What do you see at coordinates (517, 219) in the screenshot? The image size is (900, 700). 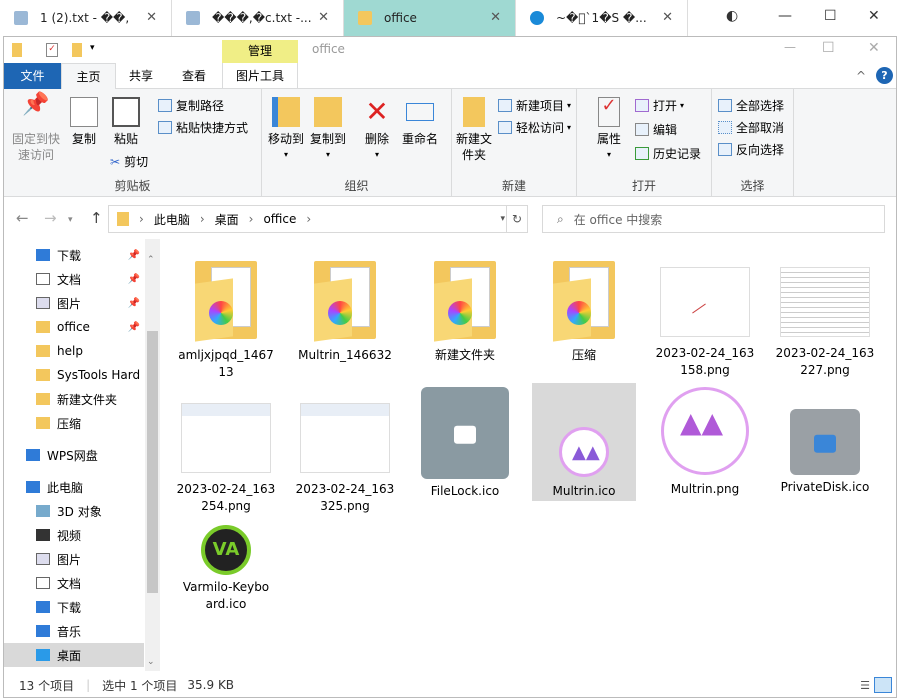 I see `refresh-button: ↻` at bounding box center [517, 219].